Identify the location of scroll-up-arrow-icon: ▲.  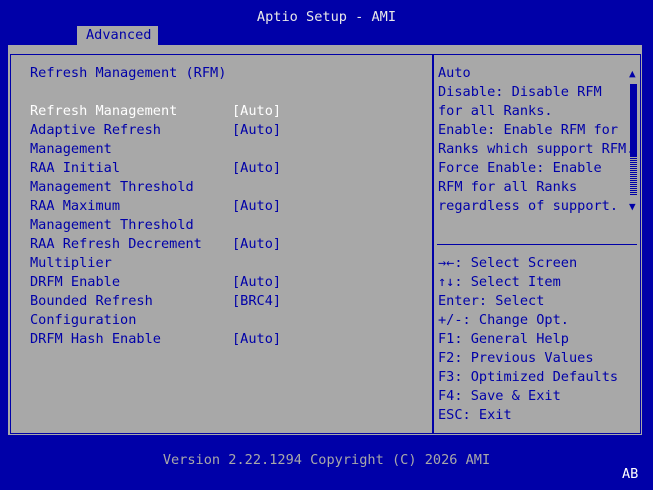
(632, 73).